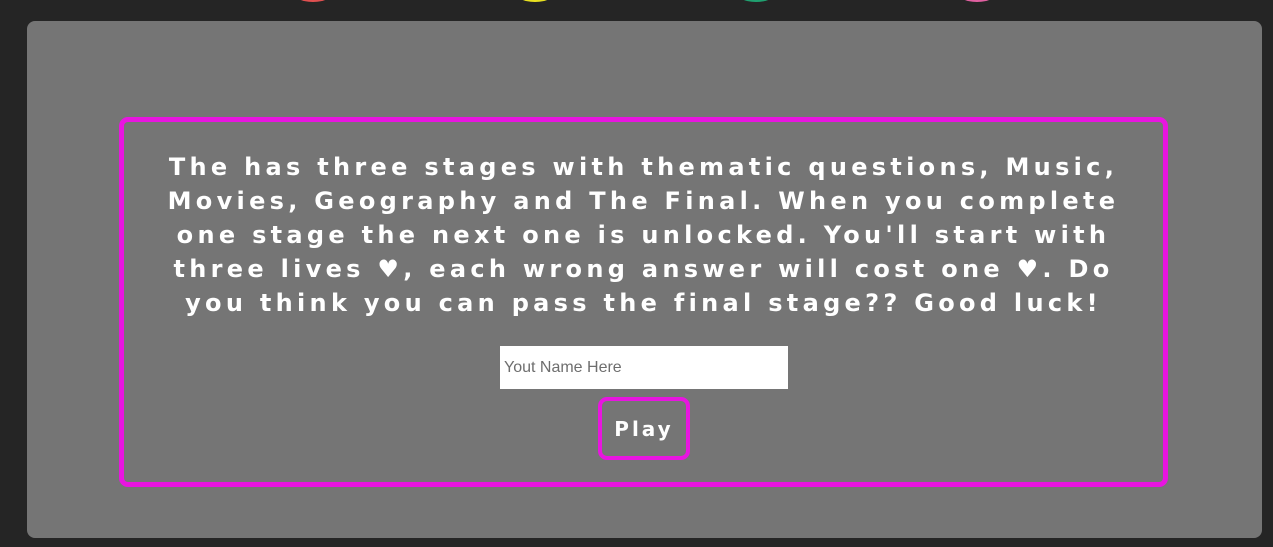  Describe the element at coordinates (636, 1) in the screenshot. I see `stage-indicators` at that location.